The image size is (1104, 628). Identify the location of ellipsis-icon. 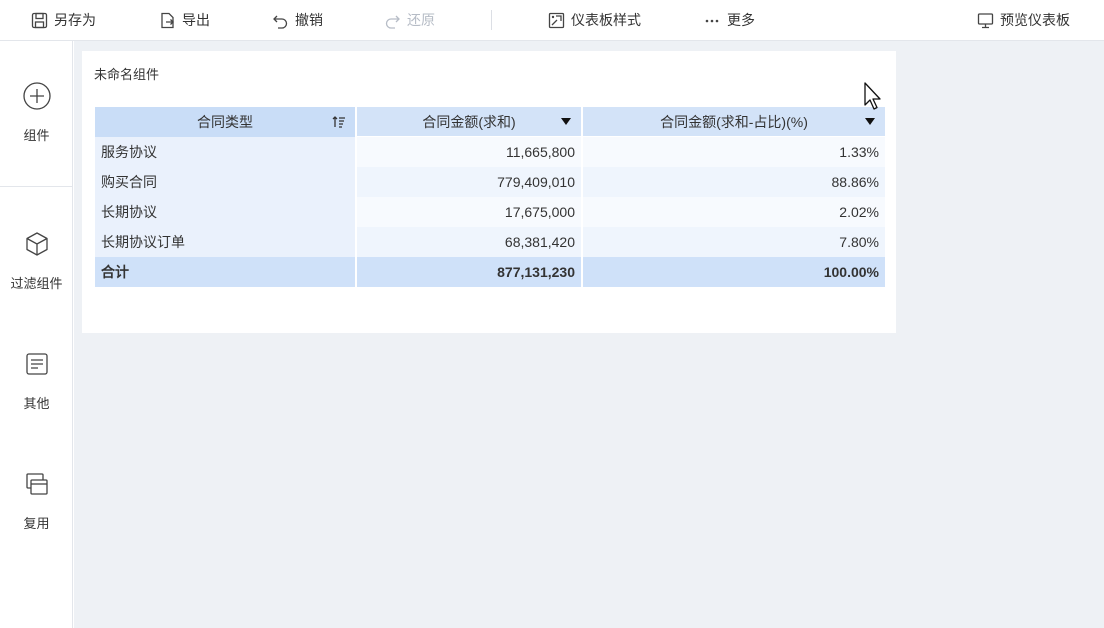
(712, 20).